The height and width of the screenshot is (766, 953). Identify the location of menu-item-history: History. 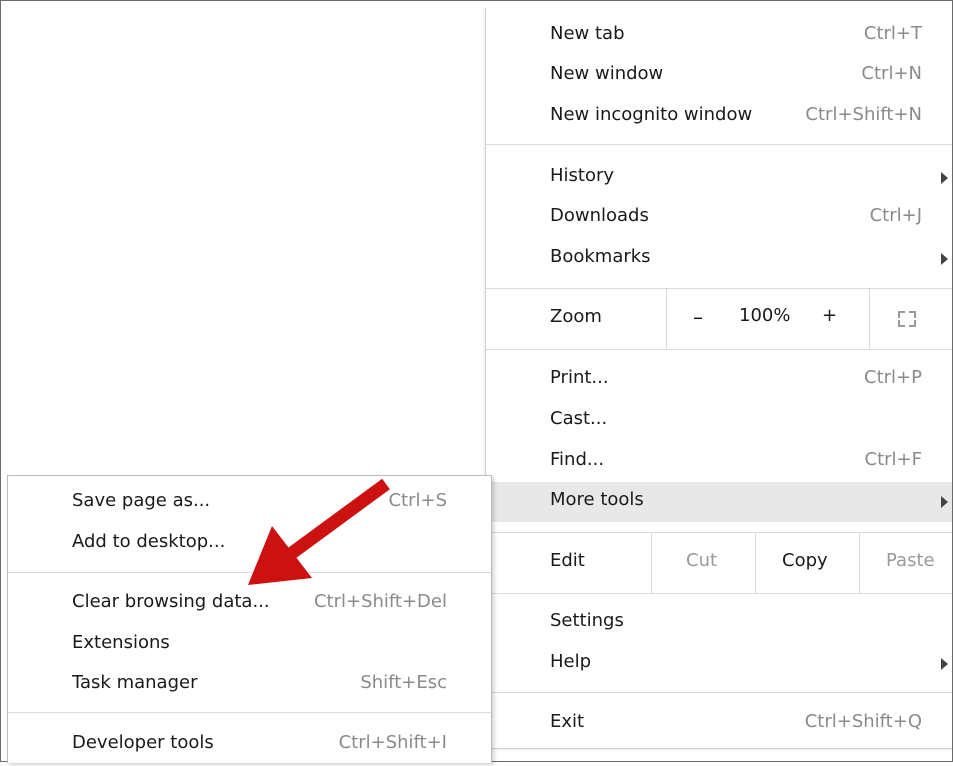
(719, 178).